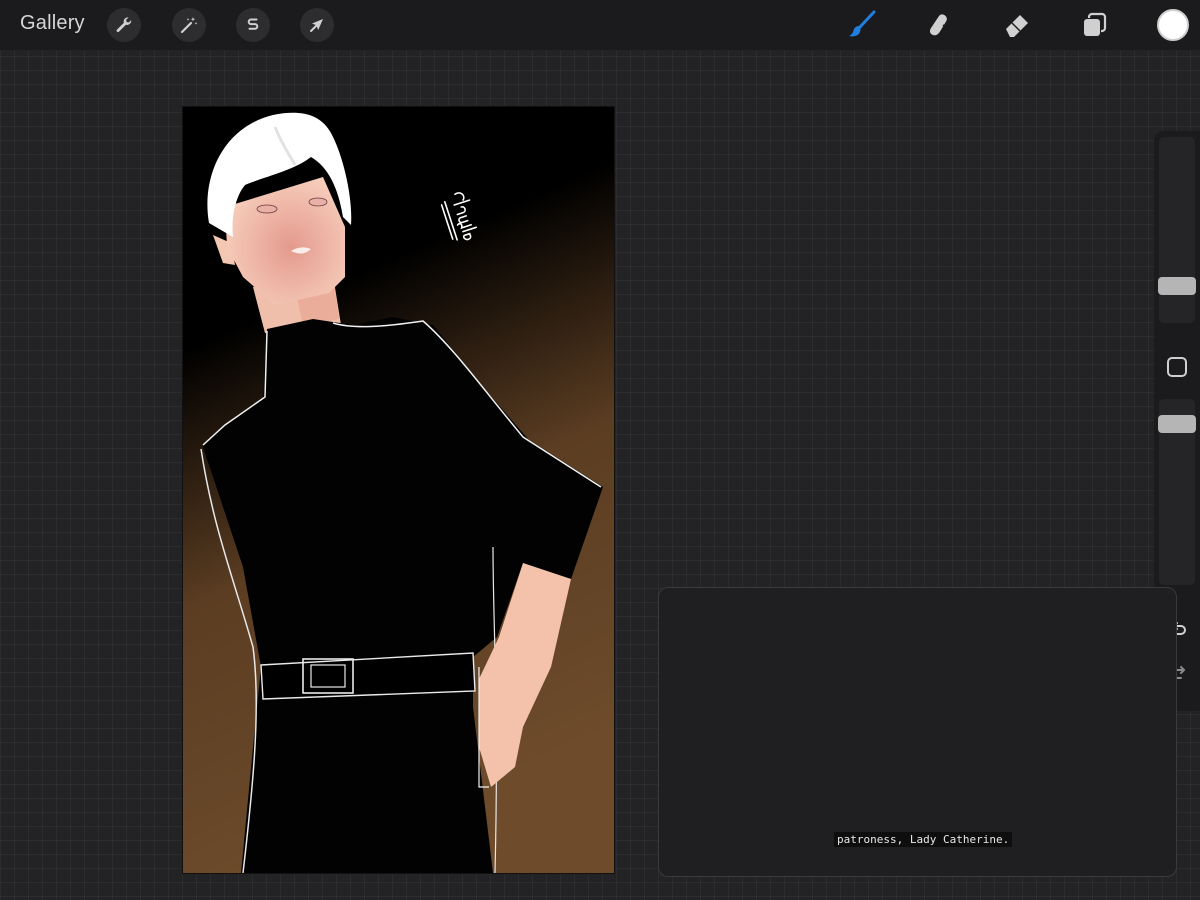 This screenshot has width=1200, height=900. I want to click on actions-button, so click(124, 25).